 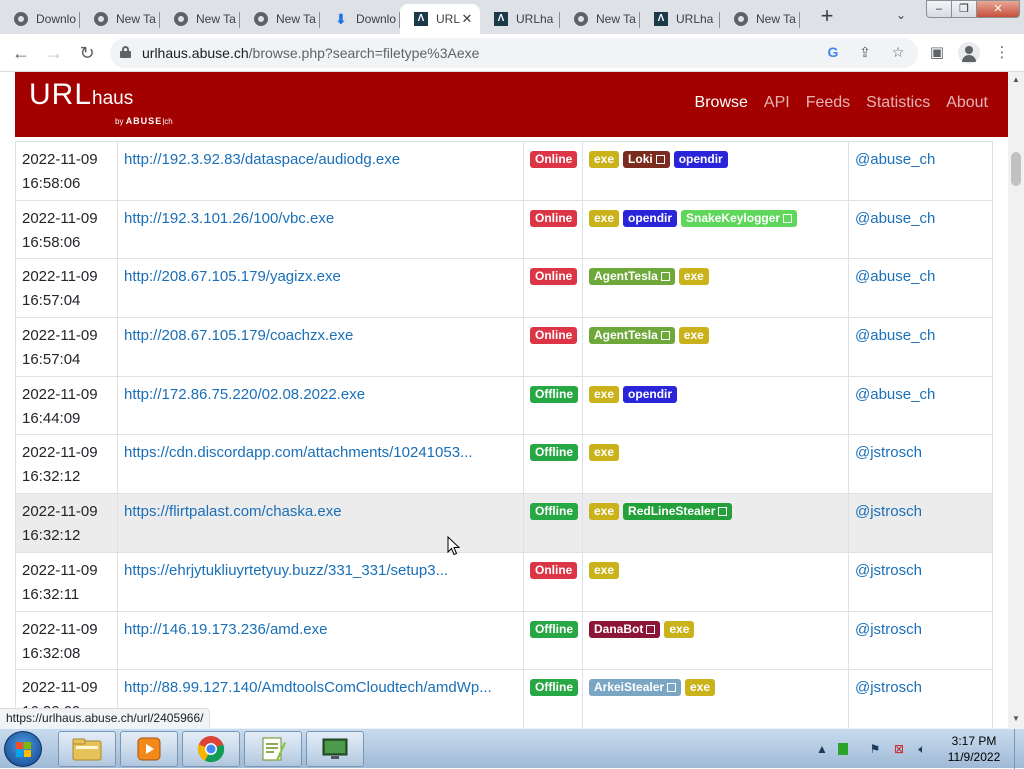 I want to click on start-button, so click(x=23, y=749).